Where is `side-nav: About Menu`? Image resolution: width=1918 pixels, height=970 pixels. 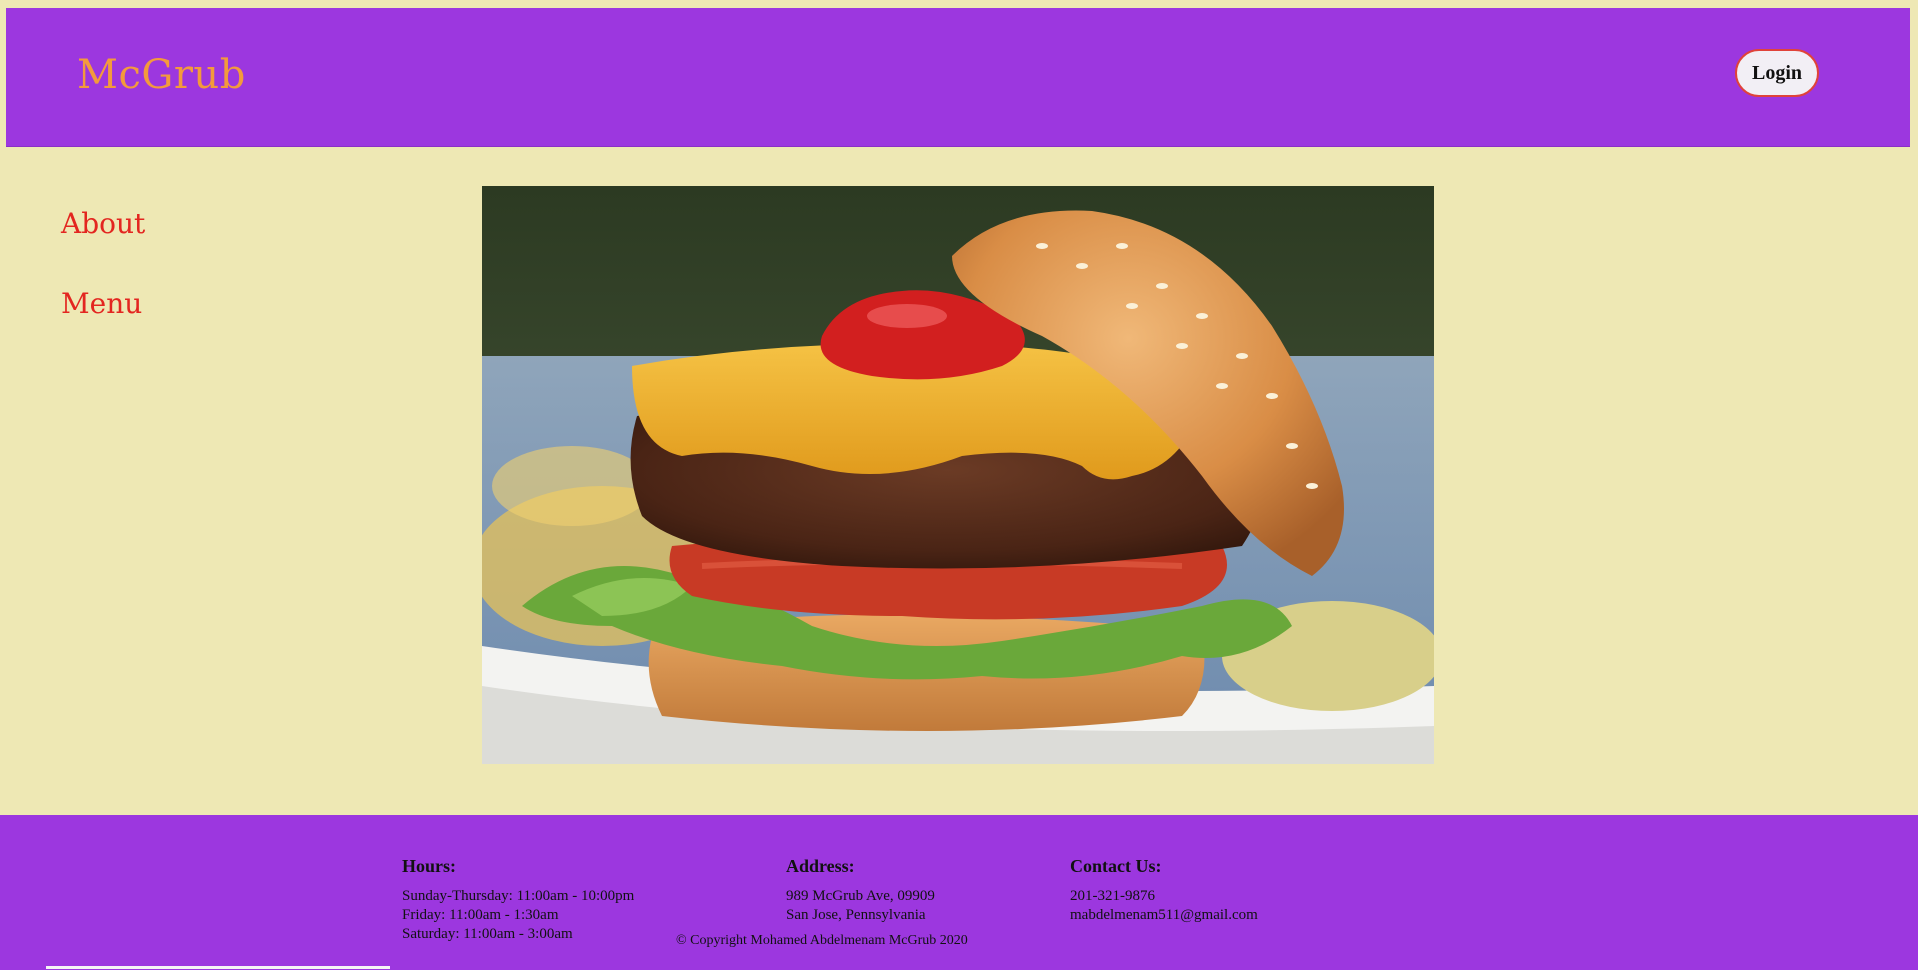
side-nav: About Menu is located at coordinates (103, 284).